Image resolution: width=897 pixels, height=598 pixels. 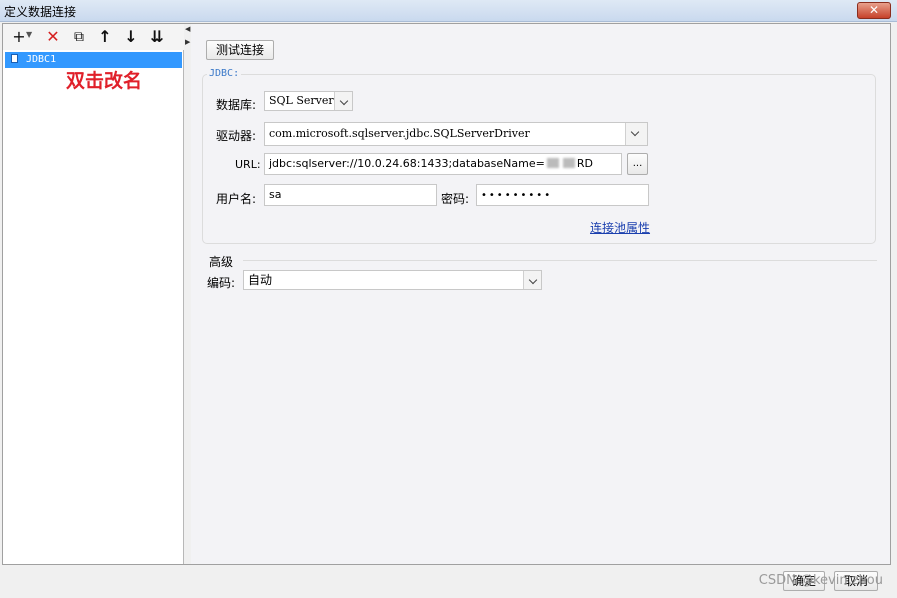 I want to click on connection-name: JDBC1, so click(x=41, y=59).